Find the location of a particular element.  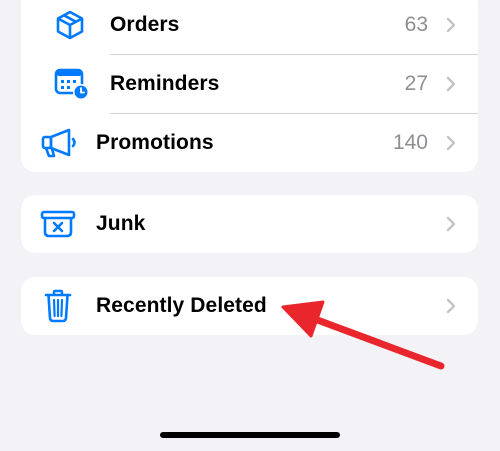

junk-card: Junk is located at coordinates (249, 224).